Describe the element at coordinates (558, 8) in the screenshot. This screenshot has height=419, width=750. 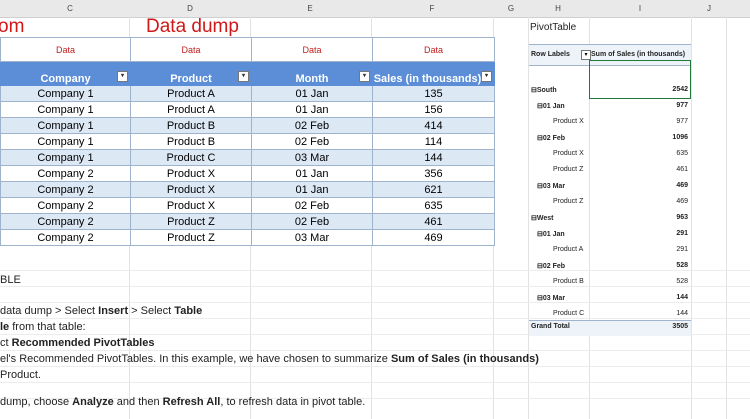
I see `column-header-h: H` at that location.